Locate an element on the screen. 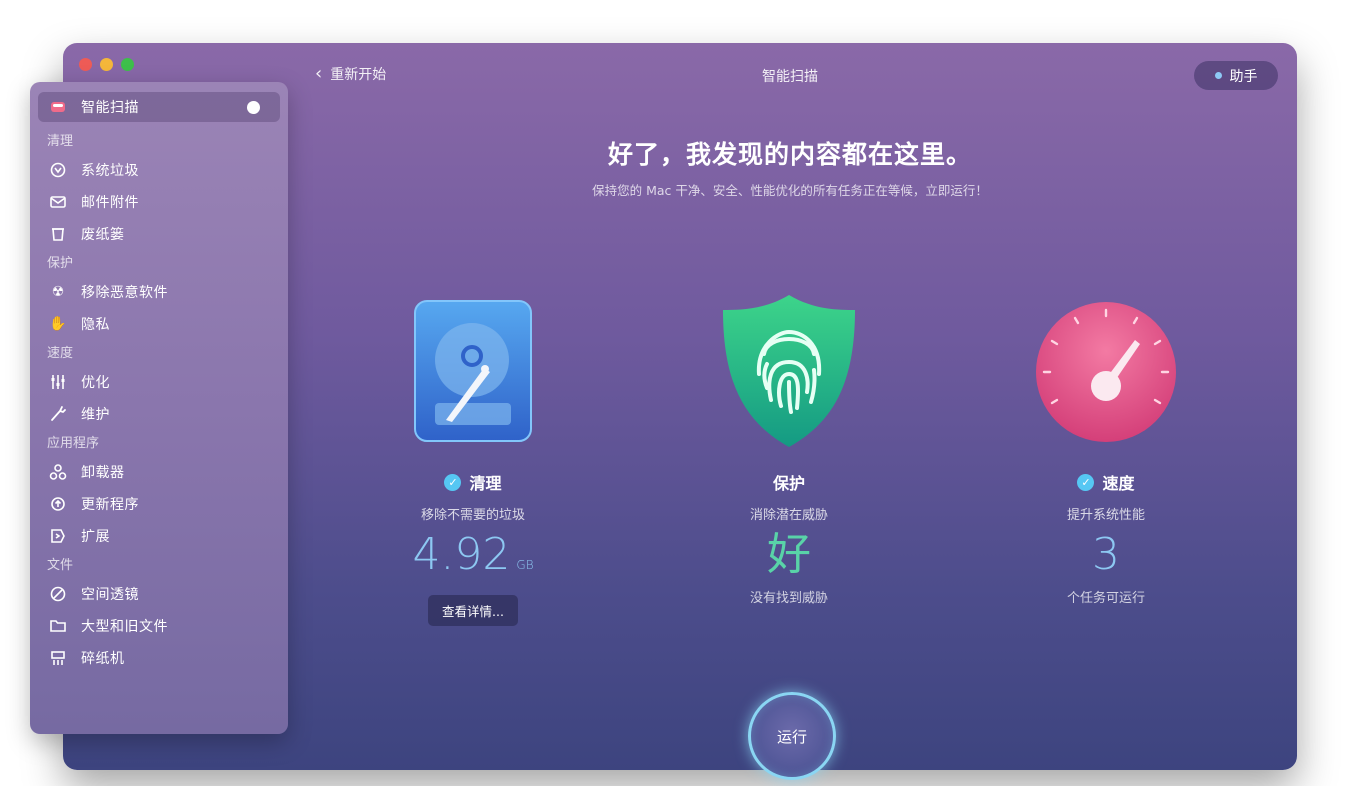 The height and width of the screenshot is (786, 1360). uninstaller-icon is located at coordinates (58, 472).